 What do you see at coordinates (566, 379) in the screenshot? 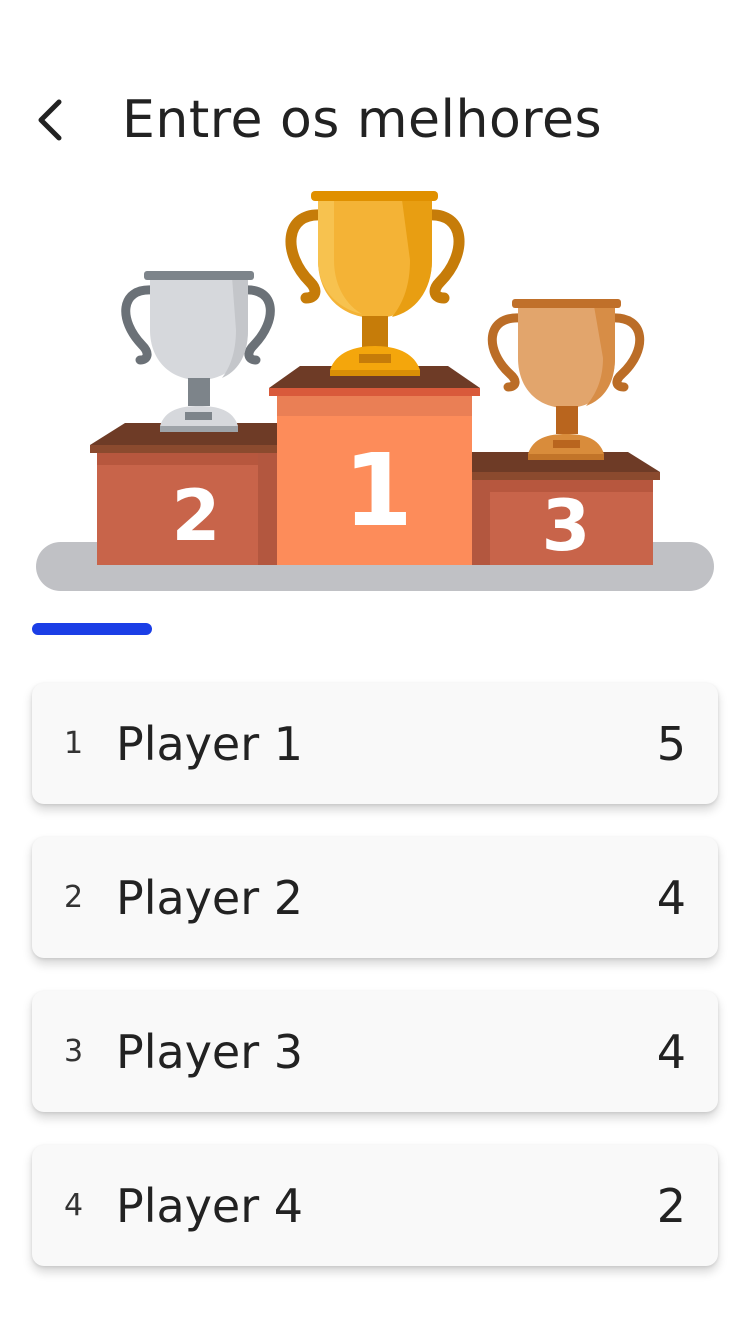
I see `bronze-trophy-icon` at bounding box center [566, 379].